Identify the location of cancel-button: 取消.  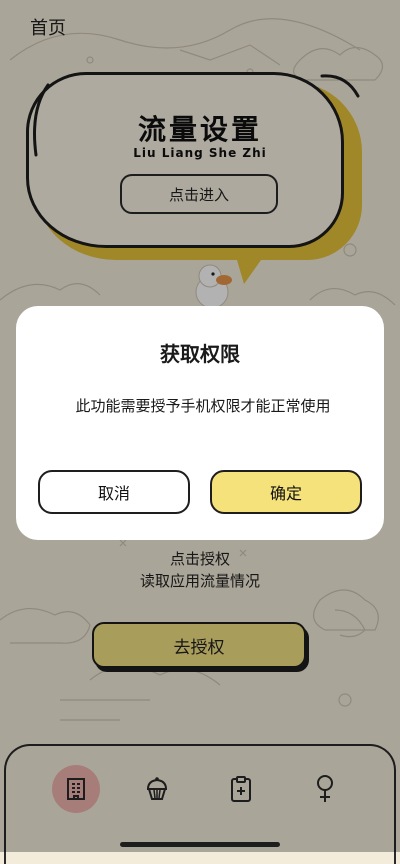
(114, 492).